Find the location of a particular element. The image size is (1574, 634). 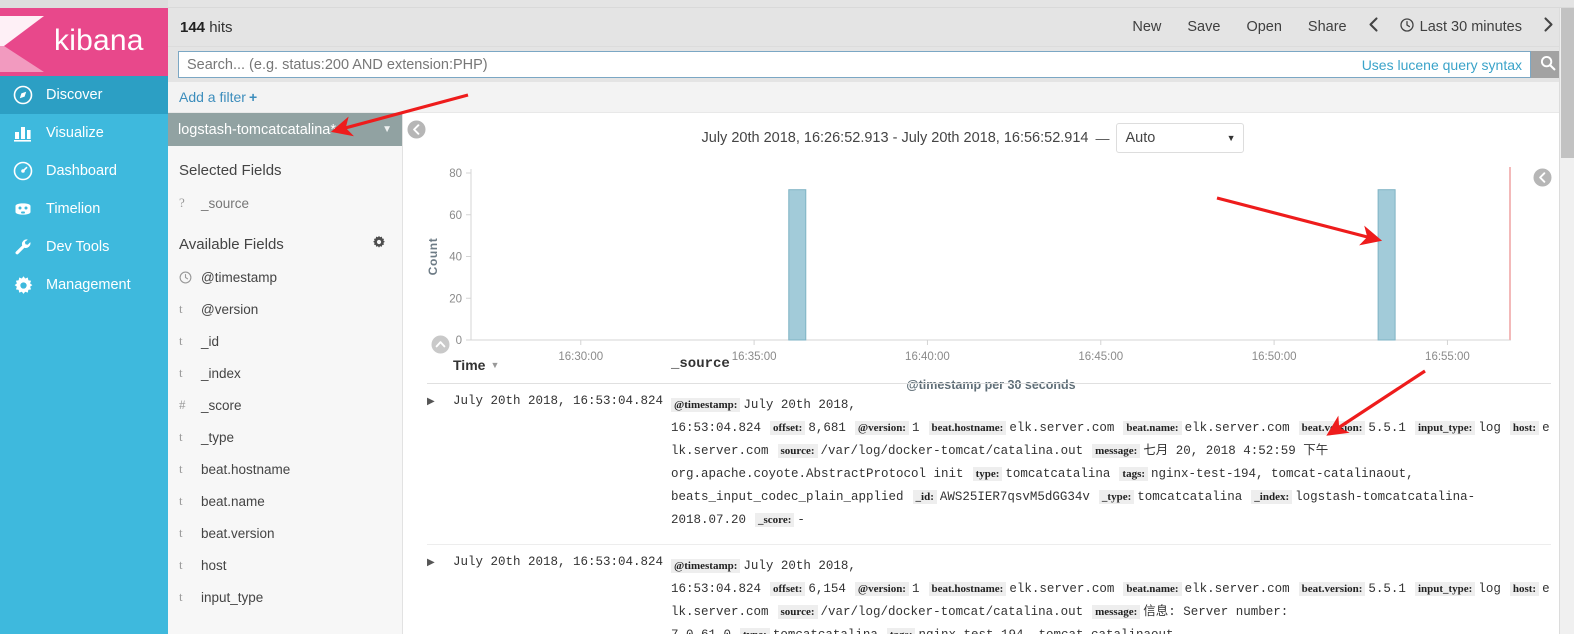

source-field-key: source: is located at coordinates (797, 451).